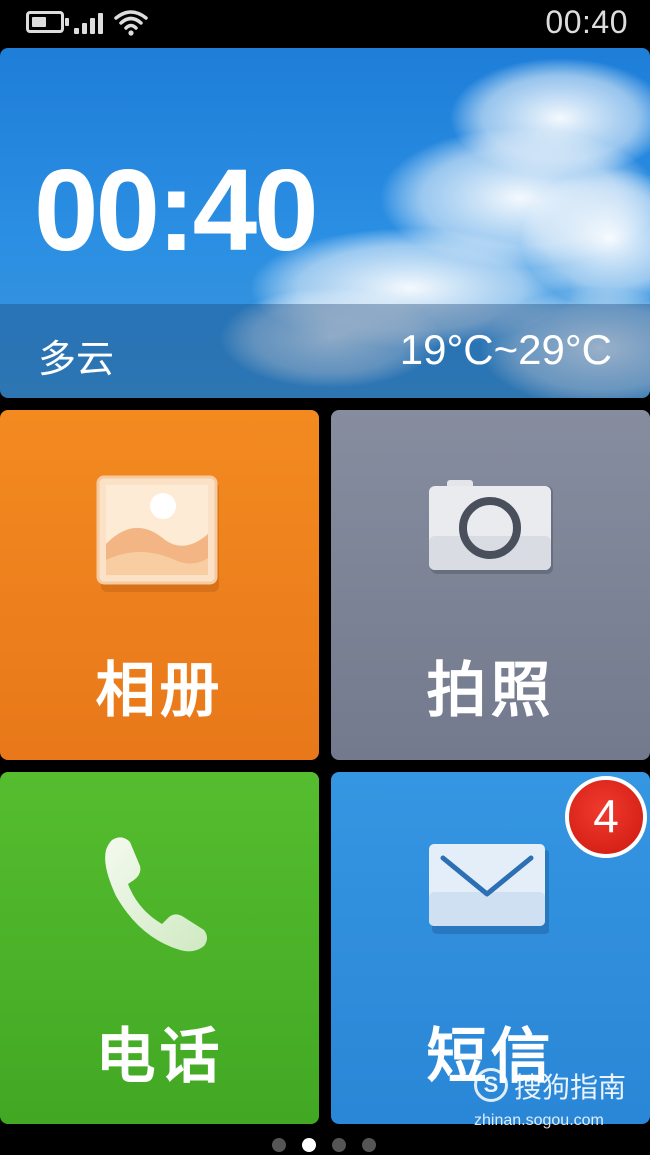 The width and height of the screenshot is (650, 1155). What do you see at coordinates (539, 1120) in the screenshot?
I see `watermark-url: zhinan.sogou.com` at bounding box center [539, 1120].